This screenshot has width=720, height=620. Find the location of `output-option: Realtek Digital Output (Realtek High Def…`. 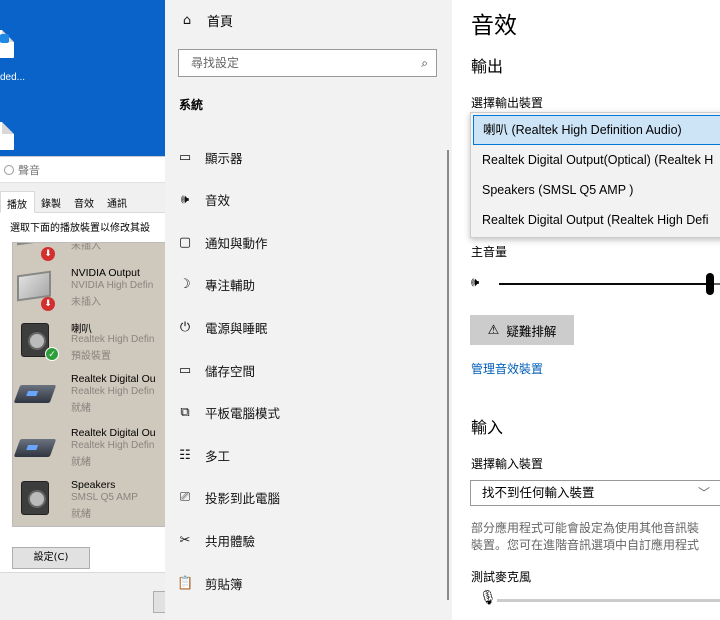

output-option: Realtek Digital Output (Realtek High Def… is located at coordinates (595, 220).